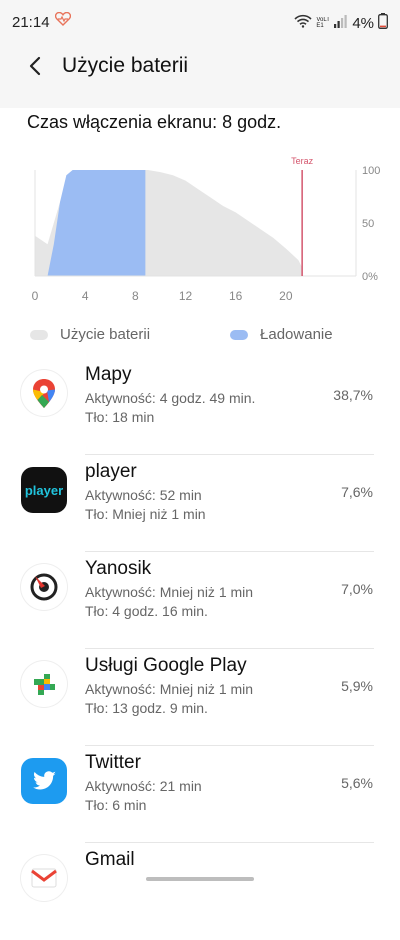  I want to click on app-name: Mapy, so click(108, 374).